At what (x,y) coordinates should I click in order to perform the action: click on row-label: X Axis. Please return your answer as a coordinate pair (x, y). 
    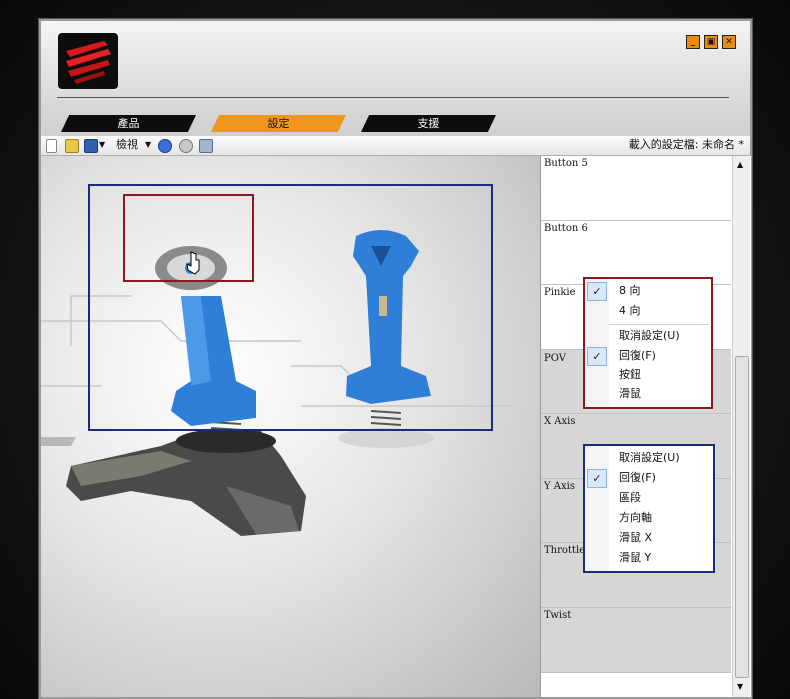
    Looking at the image, I should click on (560, 421).